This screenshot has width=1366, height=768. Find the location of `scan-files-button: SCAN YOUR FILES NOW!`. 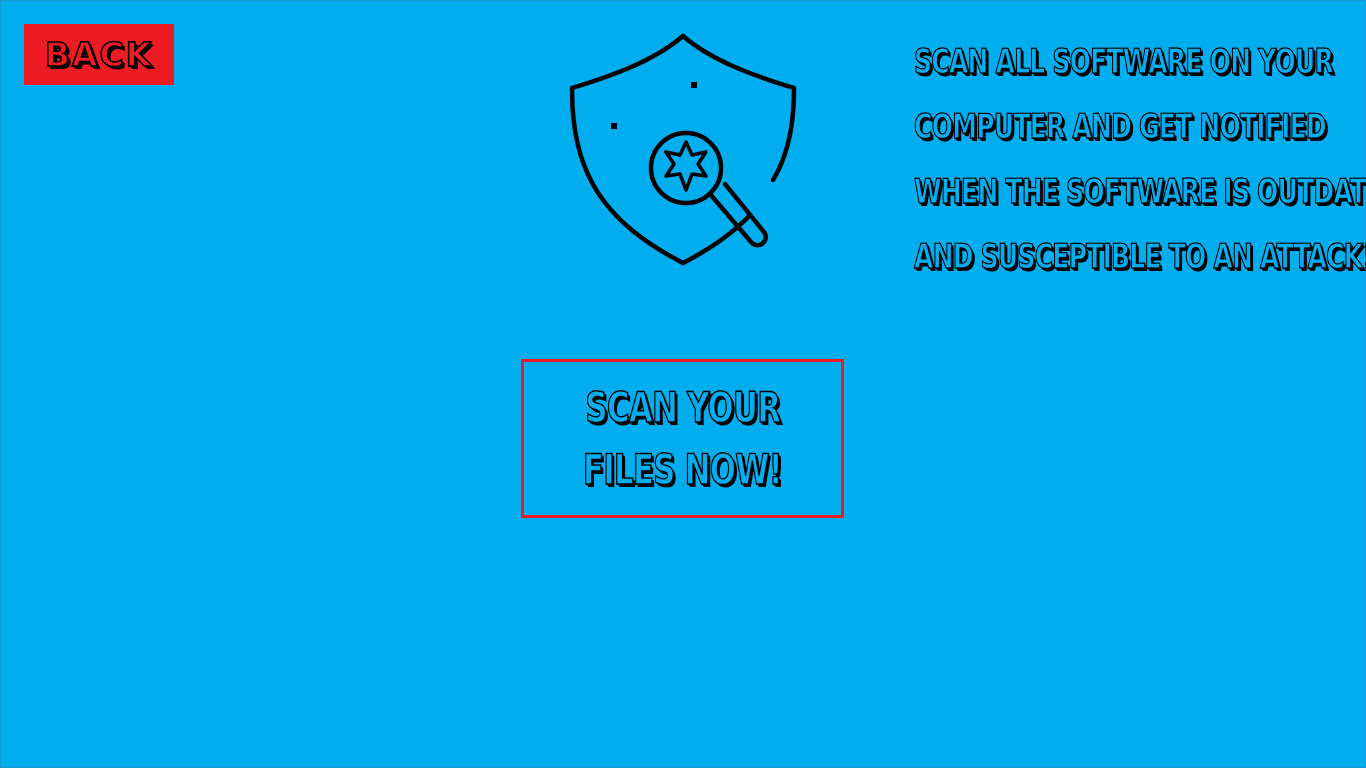

scan-files-button: SCAN YOUR FILES NOW! is located at coordinates (682, 438).